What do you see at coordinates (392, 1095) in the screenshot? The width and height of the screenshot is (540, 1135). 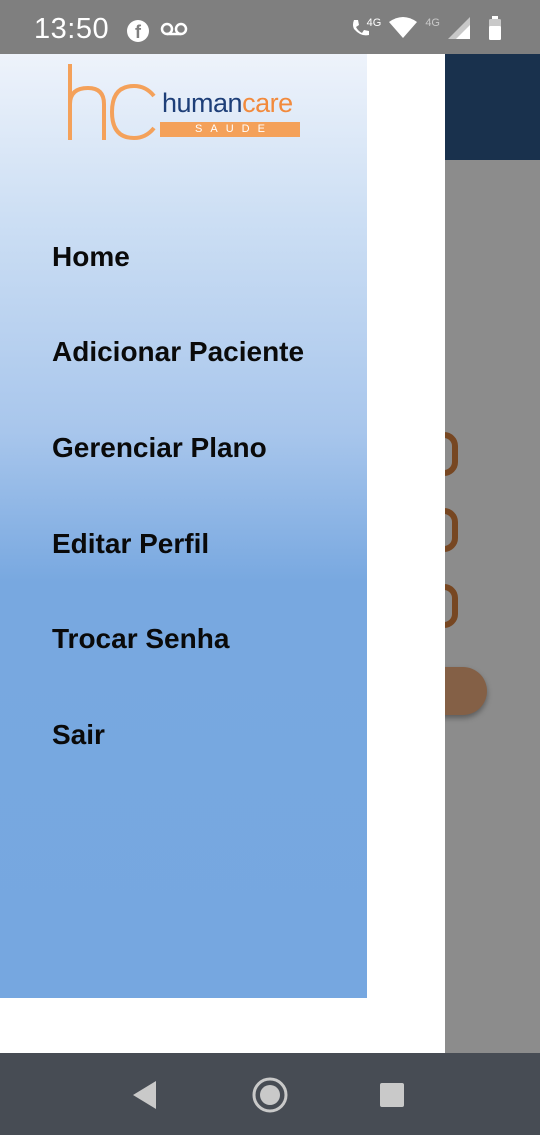 I see `recents-icon` at bounding box center [392, 1095].